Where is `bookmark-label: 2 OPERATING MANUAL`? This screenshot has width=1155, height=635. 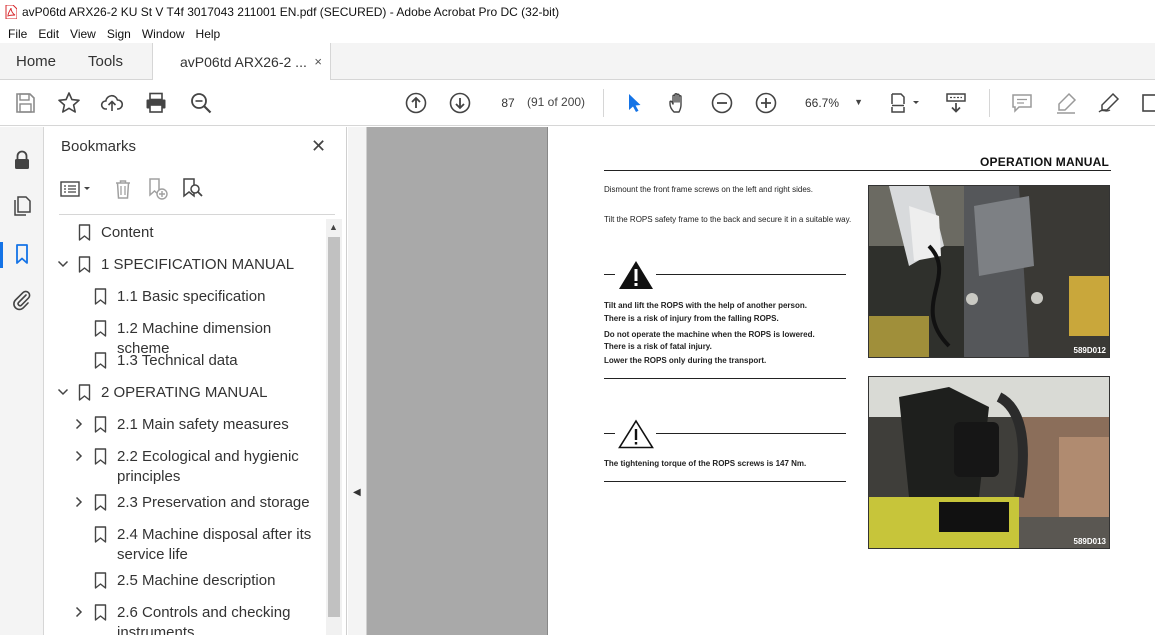 bookmark-label: 2 OPERATING MANUAL is located at coordinates (184, 392).